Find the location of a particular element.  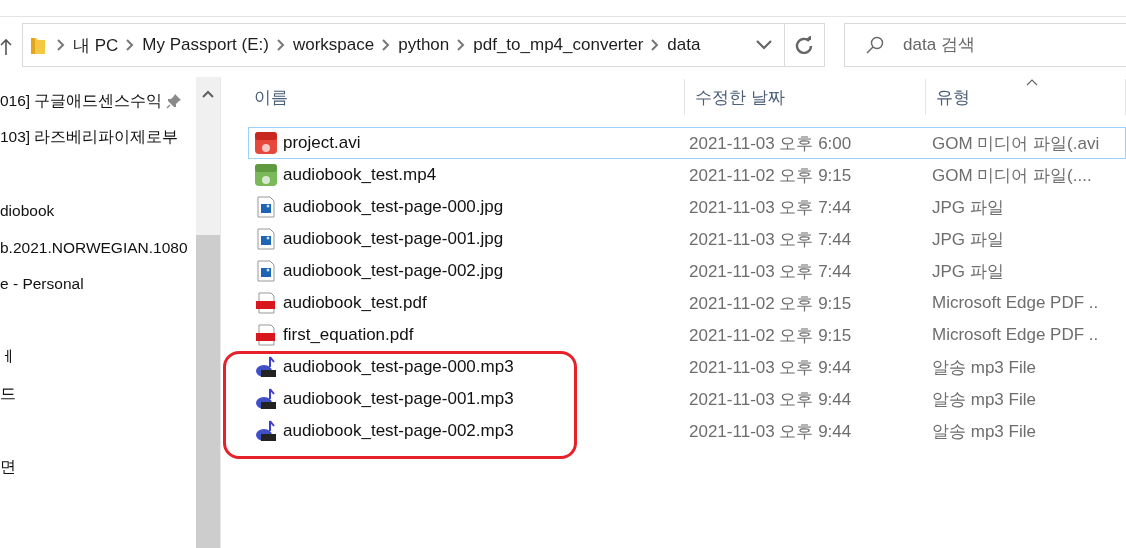

file-name: audiobook_test-page-002.jpg is located at coordinates (393, 271).